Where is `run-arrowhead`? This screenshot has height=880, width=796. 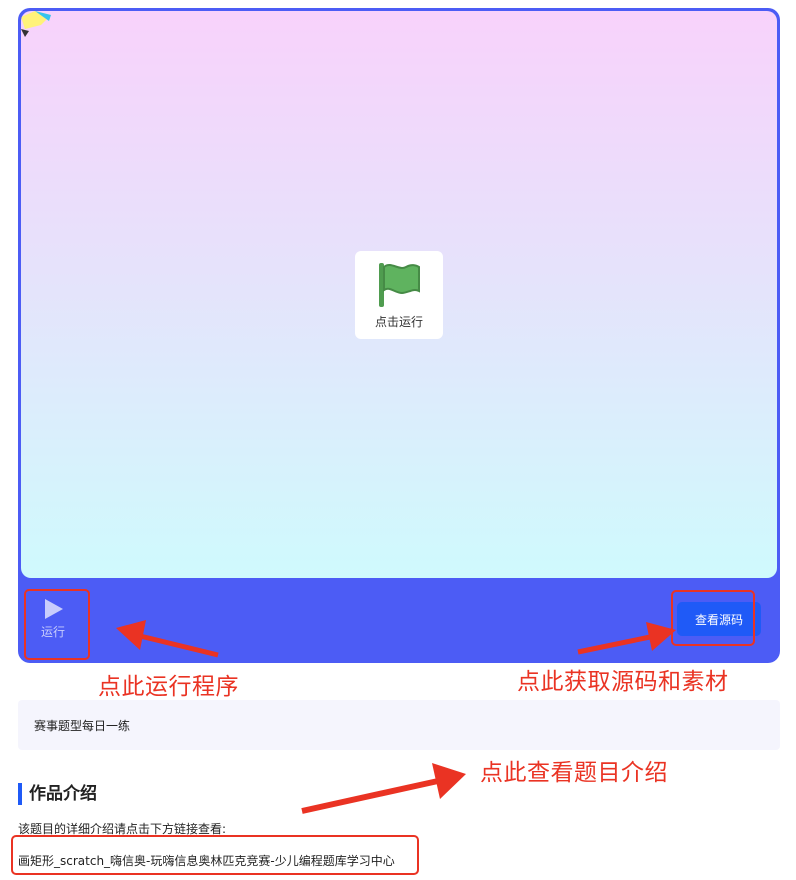 run-arrowhead is located at coordinates (131, 635).